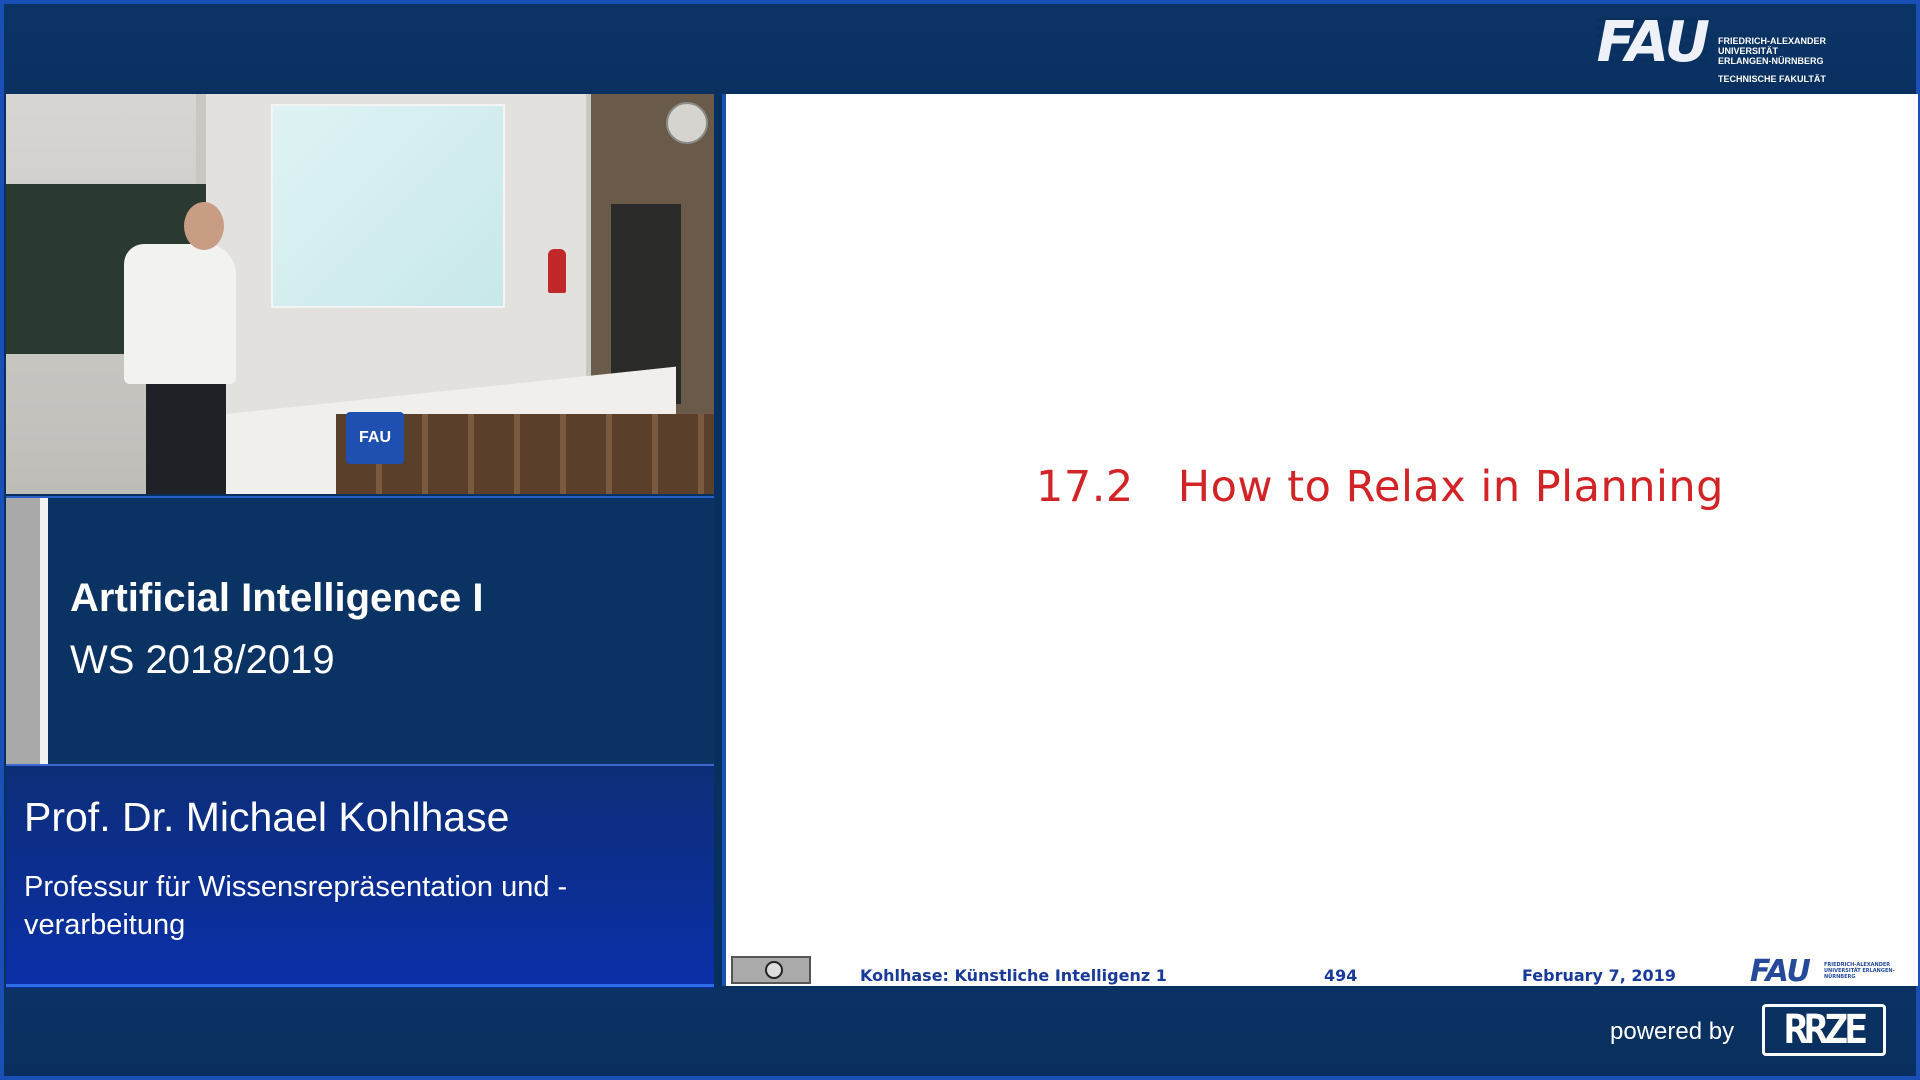 The image size is (1920, 1080). Describe the element at coordinates (388, 206) in the screenshot. I see `video-projection-screen` at that location.